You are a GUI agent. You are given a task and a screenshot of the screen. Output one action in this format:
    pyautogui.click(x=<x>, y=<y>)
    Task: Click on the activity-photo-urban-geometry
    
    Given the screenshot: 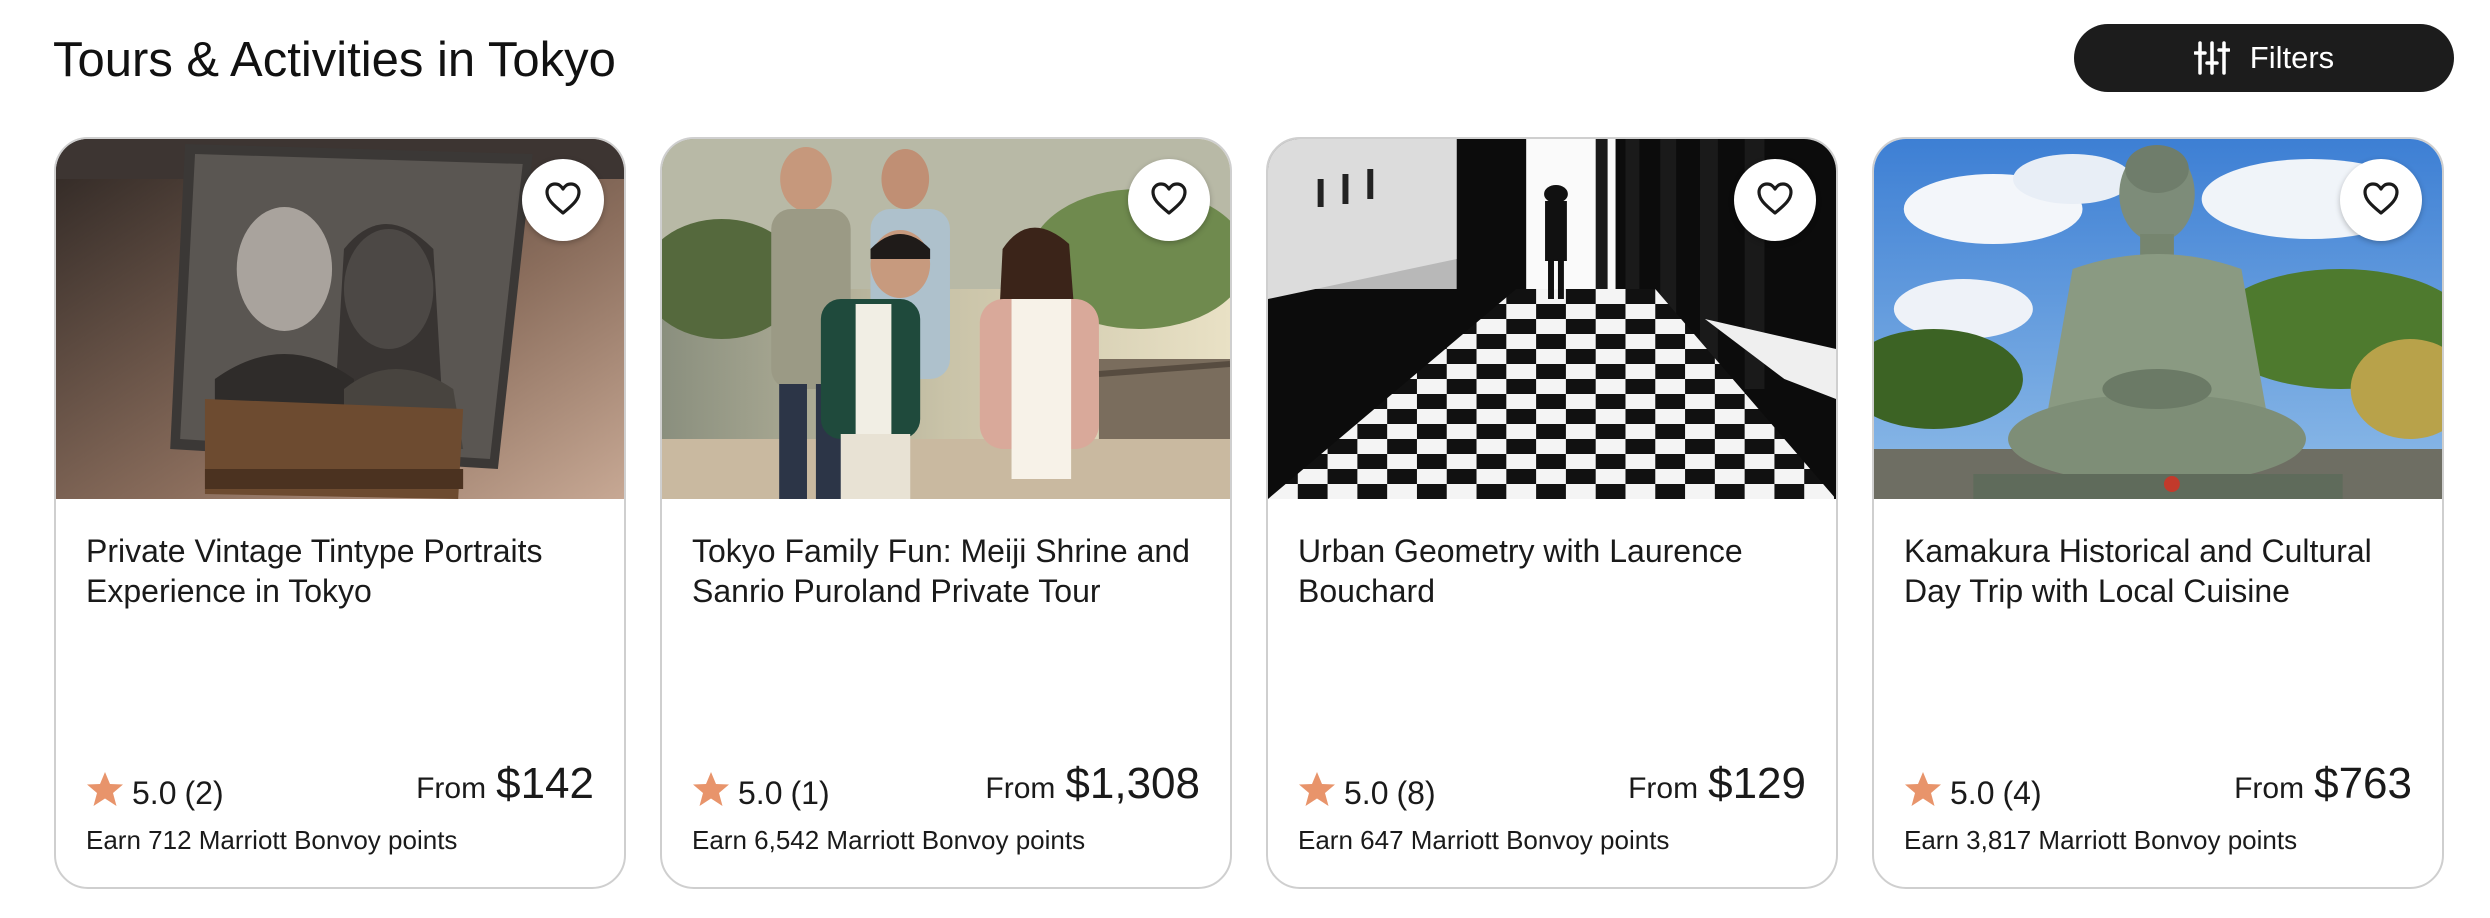 What is the action you would take?
    pyautogui.click(x=1552, y=319)
    